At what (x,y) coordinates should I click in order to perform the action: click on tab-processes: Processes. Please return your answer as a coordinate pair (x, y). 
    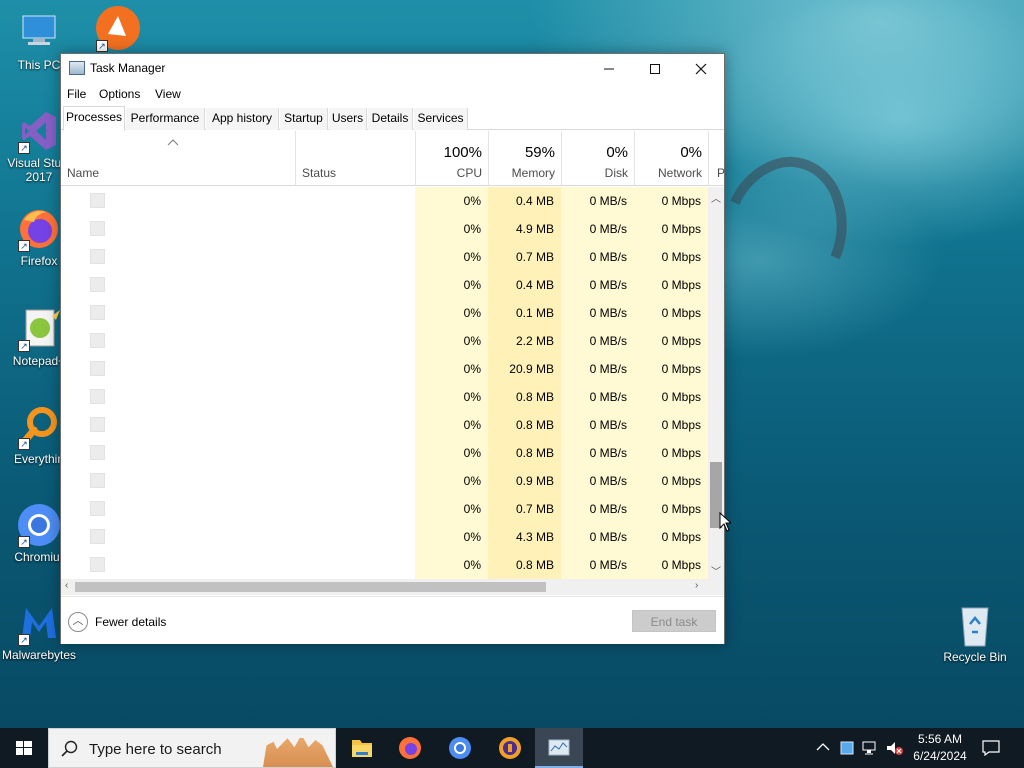
    Looking at the image, I should click on (94, 118).